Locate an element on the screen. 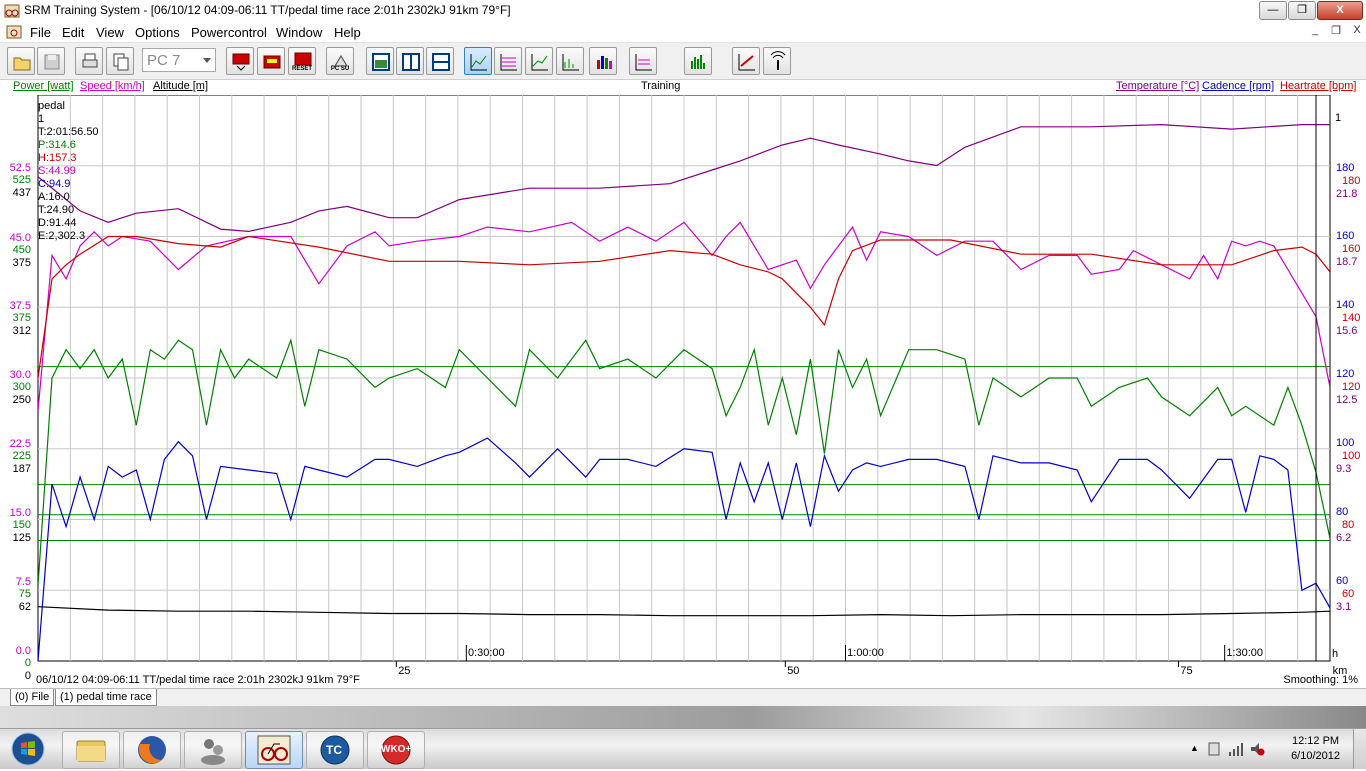 The image size is (1366, 771). tab-file: (0) File is located at coordinates (32, 697).